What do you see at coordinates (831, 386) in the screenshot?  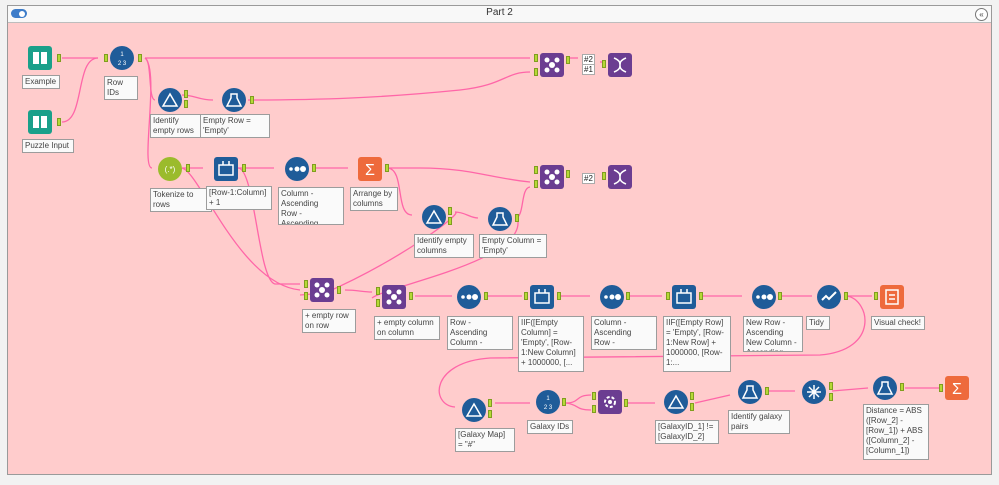 I see `unique-anchor` at bounding box center [831, 386].